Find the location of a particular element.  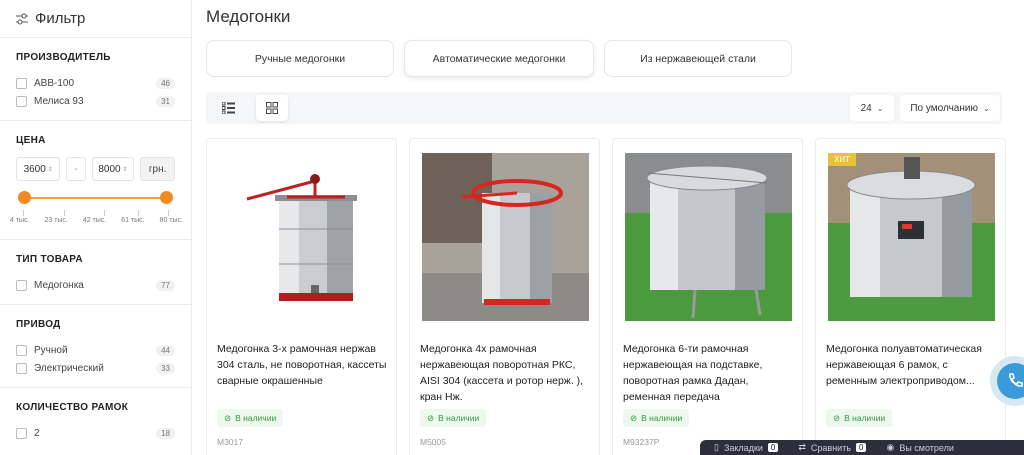

slider-max-handle is located at coordinates (166, 197).